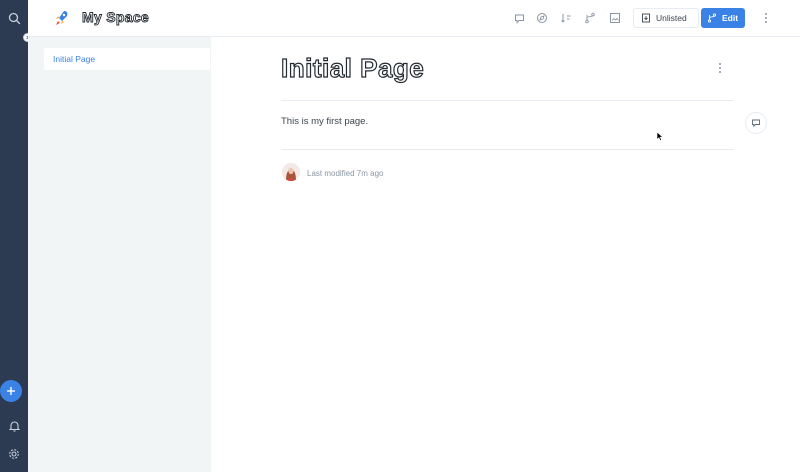 Image resolution: width=800 pixels, height=472 pixels. I want to click on image-icon, so click(615, 18).